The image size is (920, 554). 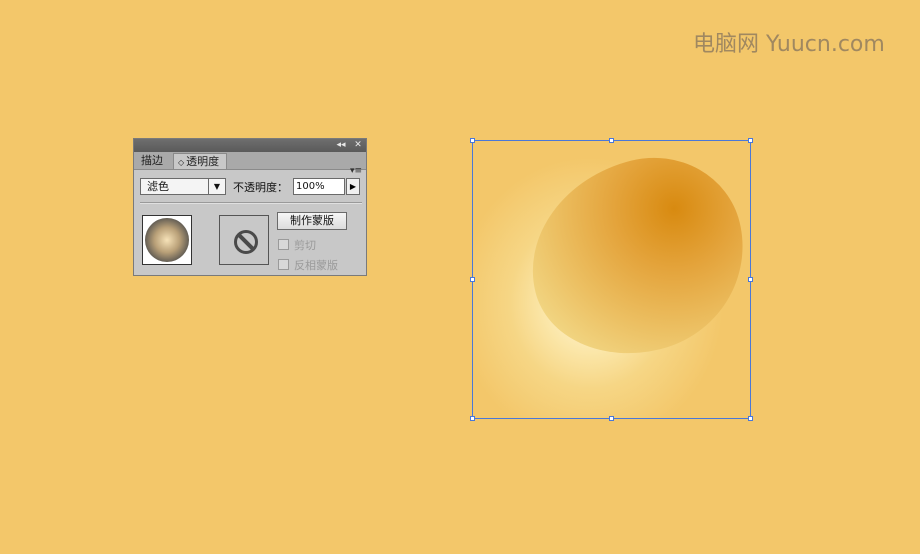 What do you see at coordinates (611, 418) in the screenshot?
I see `resize-handle-bottom` at bounding box center [611, 418].